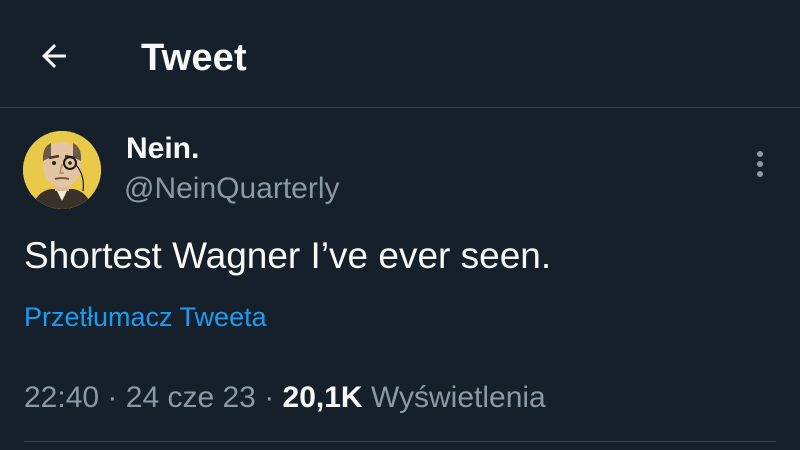 The image size is (800, 450). I want to click on translate-tweet-link: Przetłumacz Tweeta, so click(145, 317).